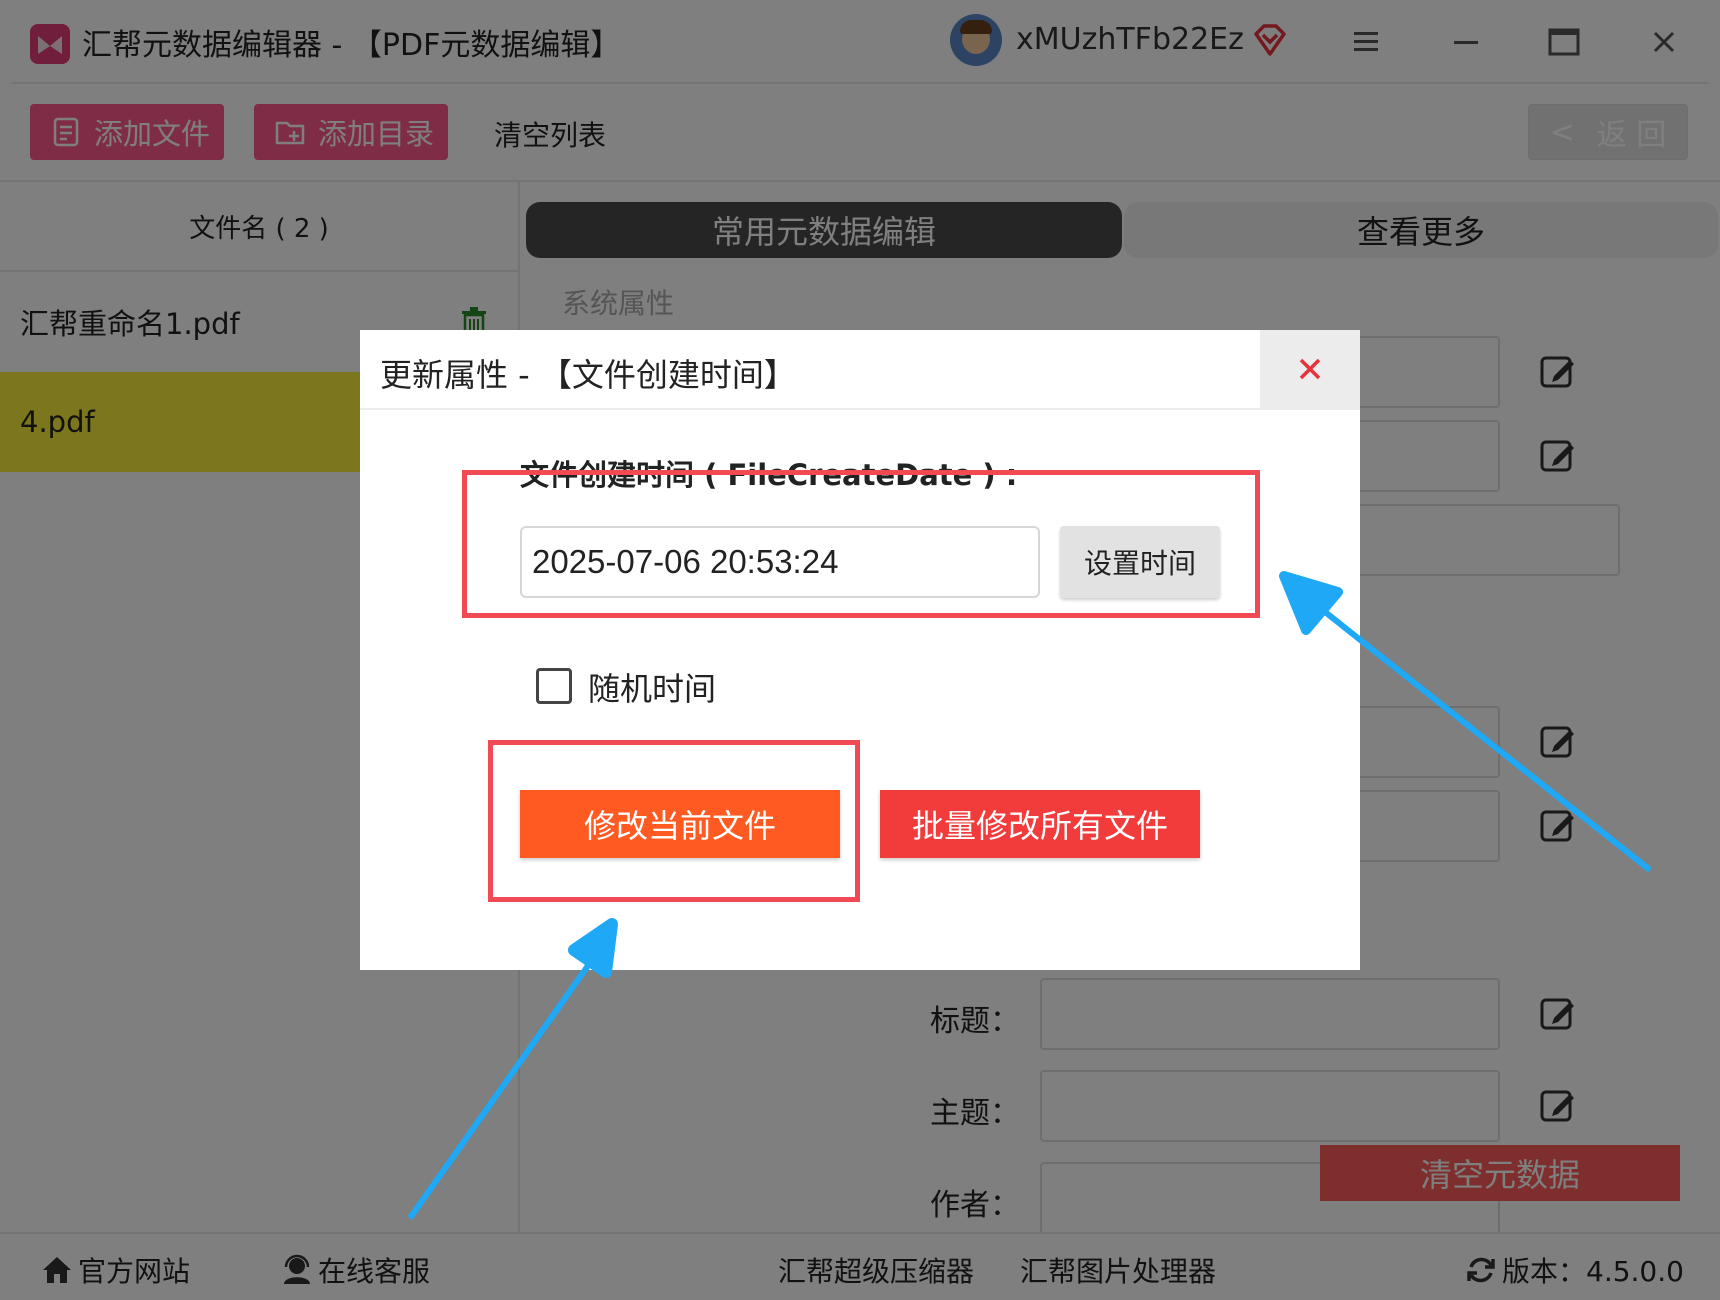 The height and width of the screenshot is (1300, 1720). Describe the element at coordinates (1465, 722) in the screenshot. I see `annotation-arrow-upper` at that location.